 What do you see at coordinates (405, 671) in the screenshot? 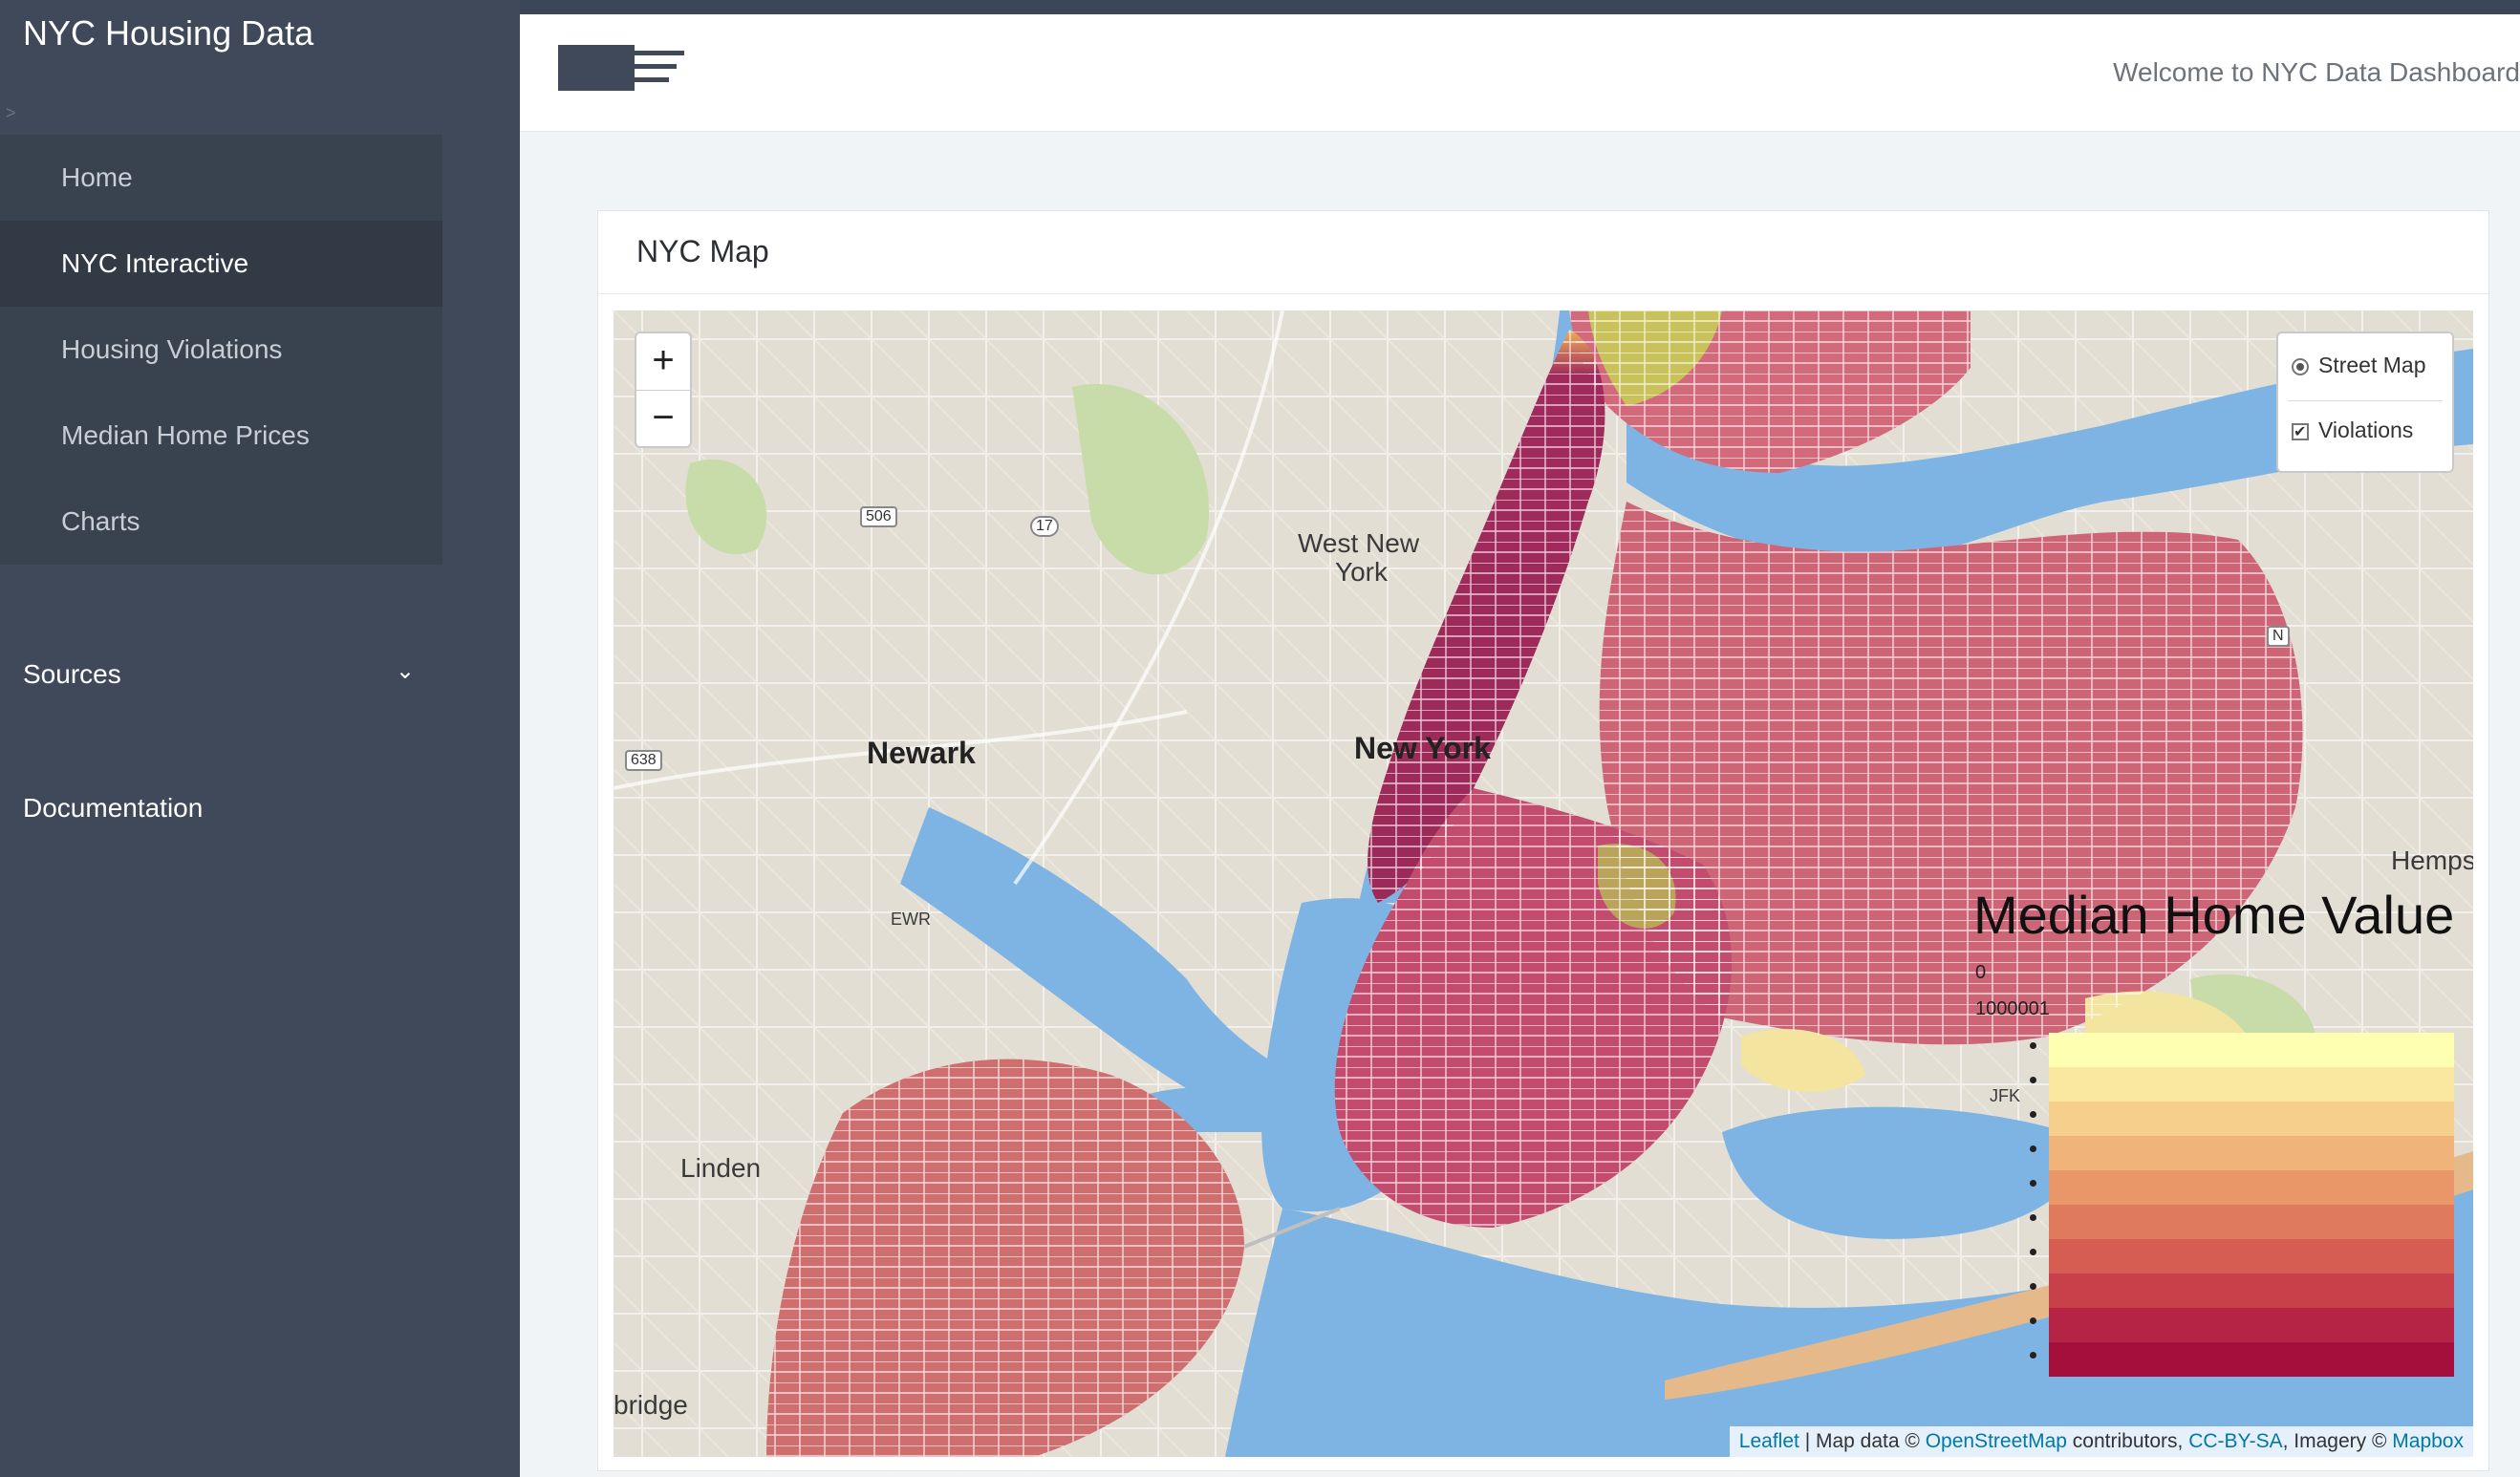
I see `chevron-down-icon: ⌄` at bounding box center [405, 671].